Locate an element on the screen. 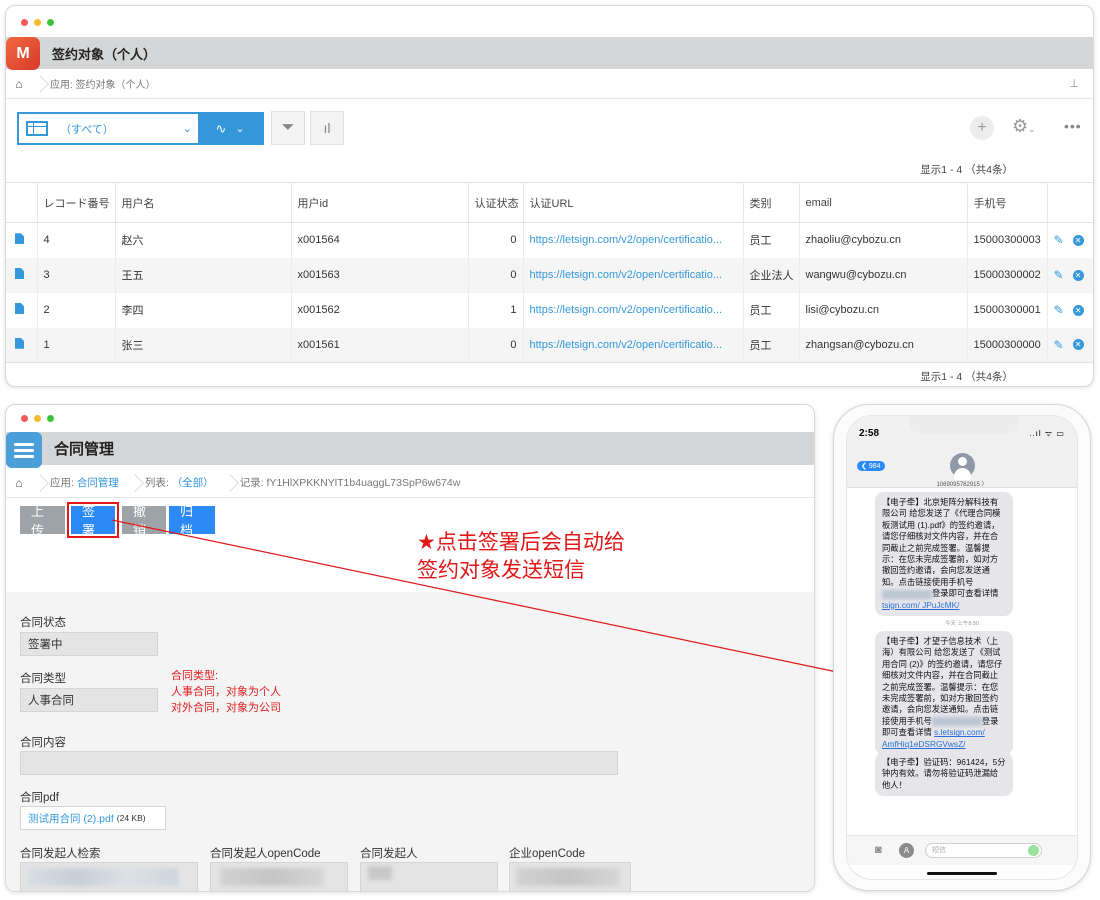 The image size is (1100, 900). conversation-header: ❮ 984 1069095782915 〉 is located at coordinates (962, 468).